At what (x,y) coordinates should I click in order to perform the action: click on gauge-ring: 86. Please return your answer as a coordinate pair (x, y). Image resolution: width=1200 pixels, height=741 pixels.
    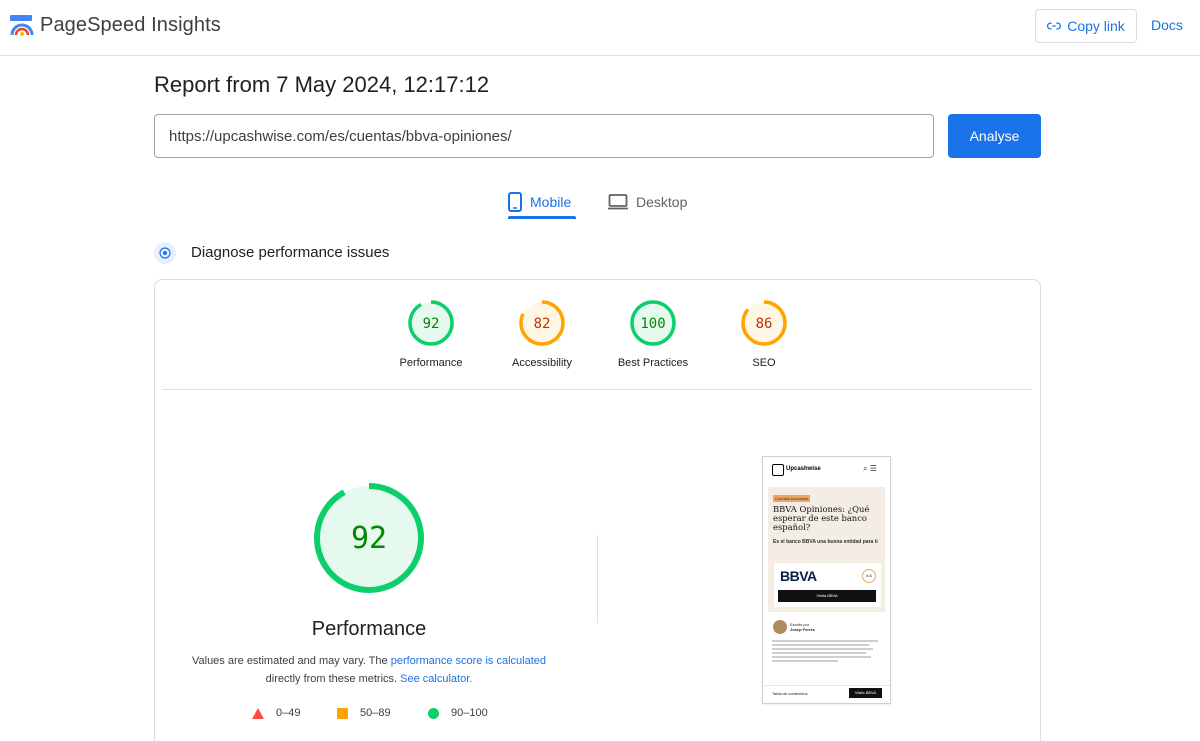
    Looking at the image, I should click on (764, 323).